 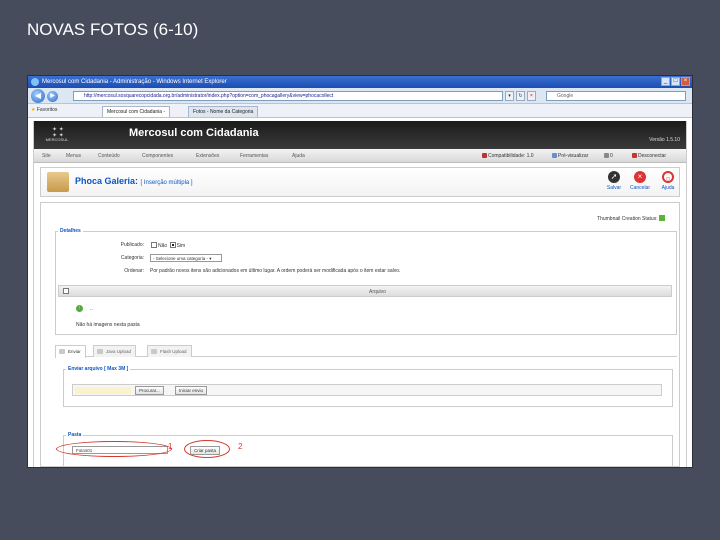 What do you see at coordinates (172, 245) in the screenshot?
I see `published-yes-radio` at bounding box center [172, 245].